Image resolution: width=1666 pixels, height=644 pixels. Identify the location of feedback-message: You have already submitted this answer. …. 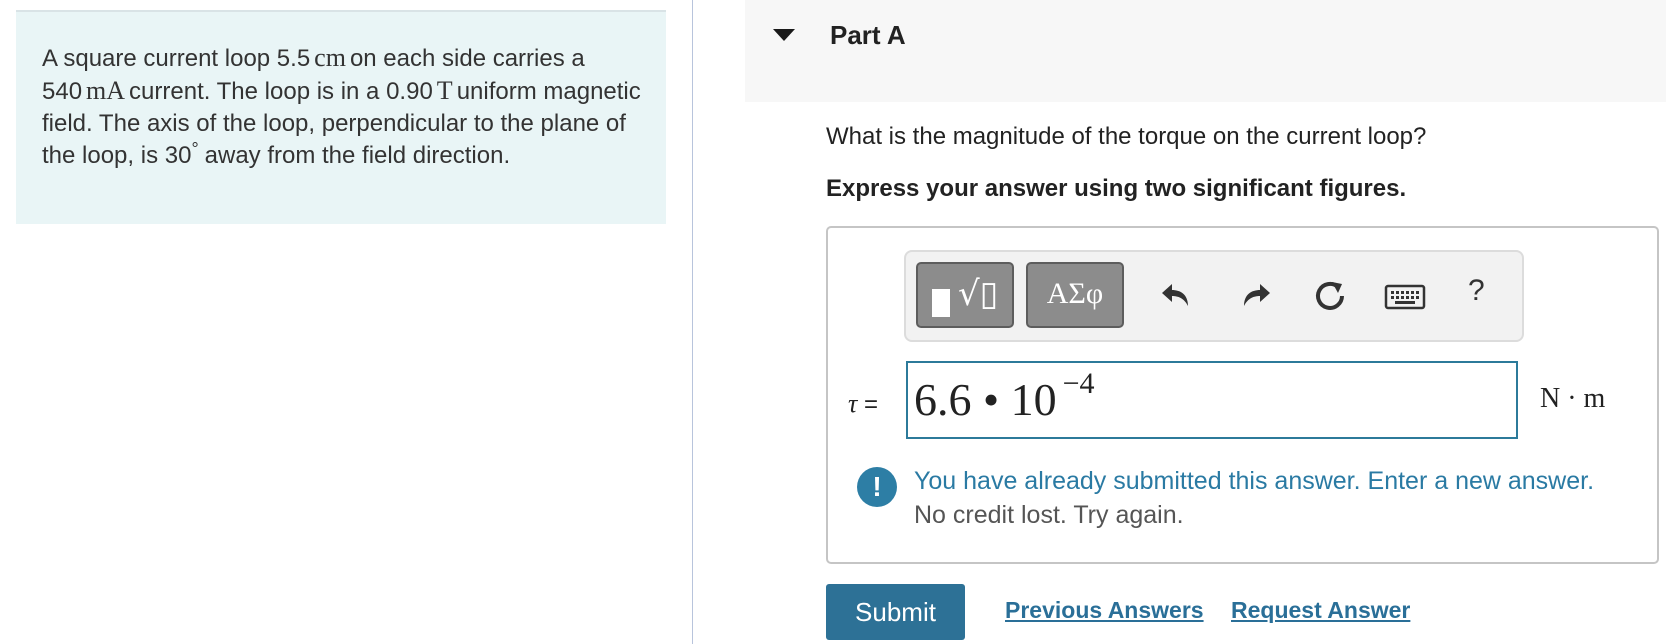
(1254, 481).